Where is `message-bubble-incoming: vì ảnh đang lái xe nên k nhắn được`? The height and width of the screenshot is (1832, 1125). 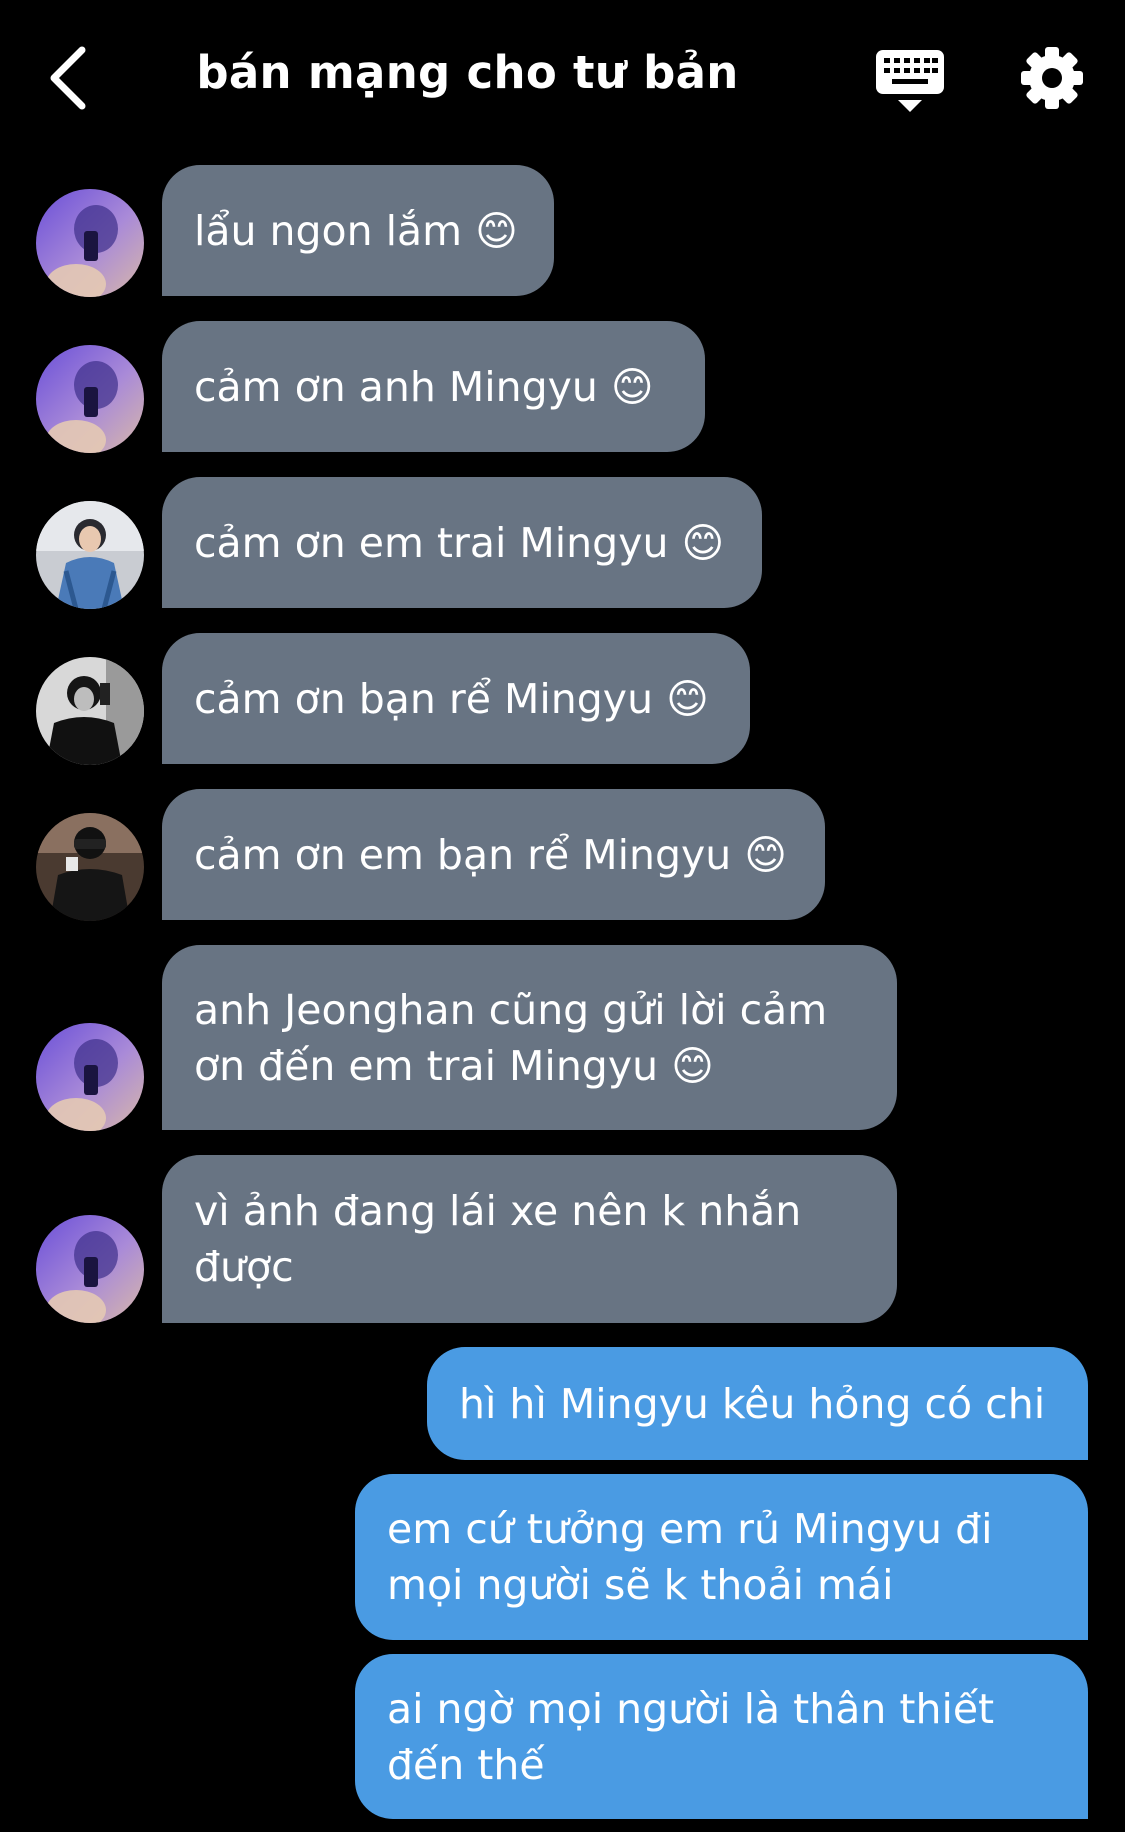 message-bubble-incoming: vì ảnh đang lái xe nên k nhắn được is located at coordinates (529, 1239).